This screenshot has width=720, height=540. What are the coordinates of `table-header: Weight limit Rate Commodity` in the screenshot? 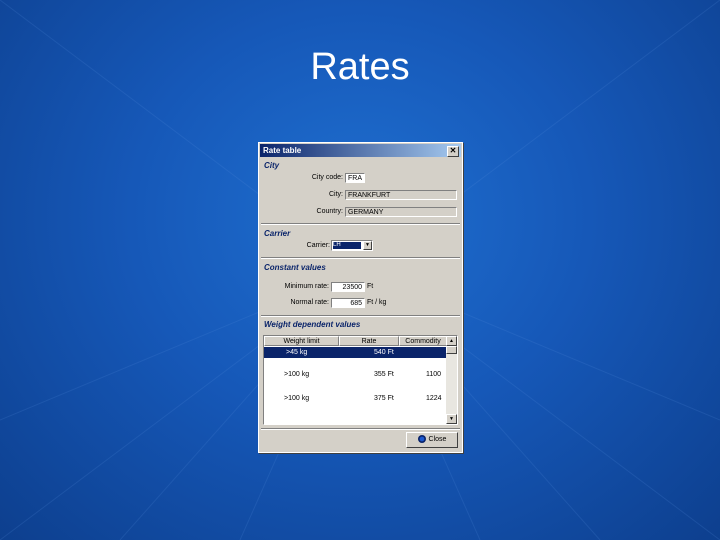 It's located at (355, 341).